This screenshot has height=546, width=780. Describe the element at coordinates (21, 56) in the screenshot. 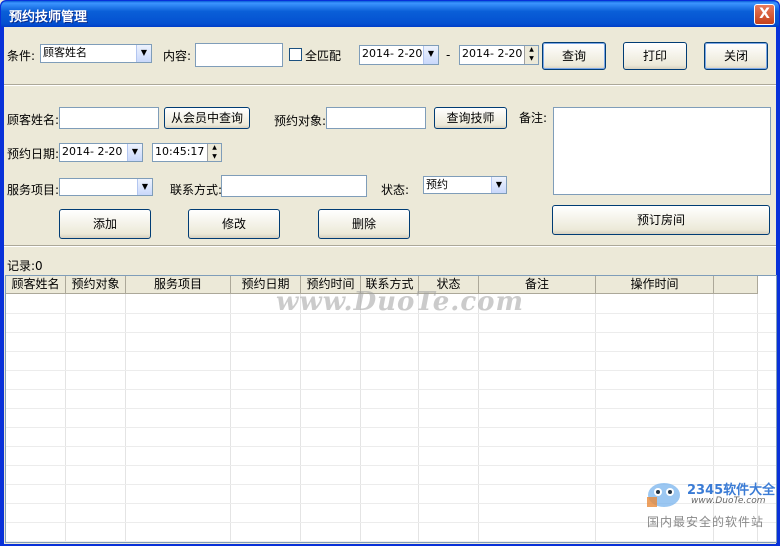

I see `condition-label: 条件:` at that location.